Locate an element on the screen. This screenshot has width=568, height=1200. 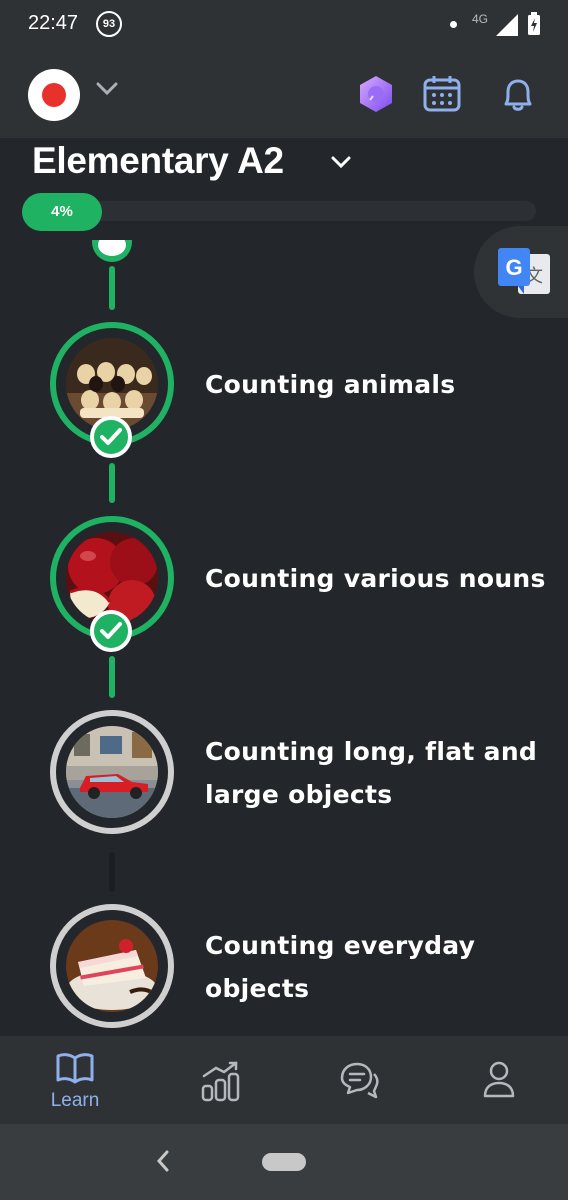
app-header is located at coordinates (284, 95).